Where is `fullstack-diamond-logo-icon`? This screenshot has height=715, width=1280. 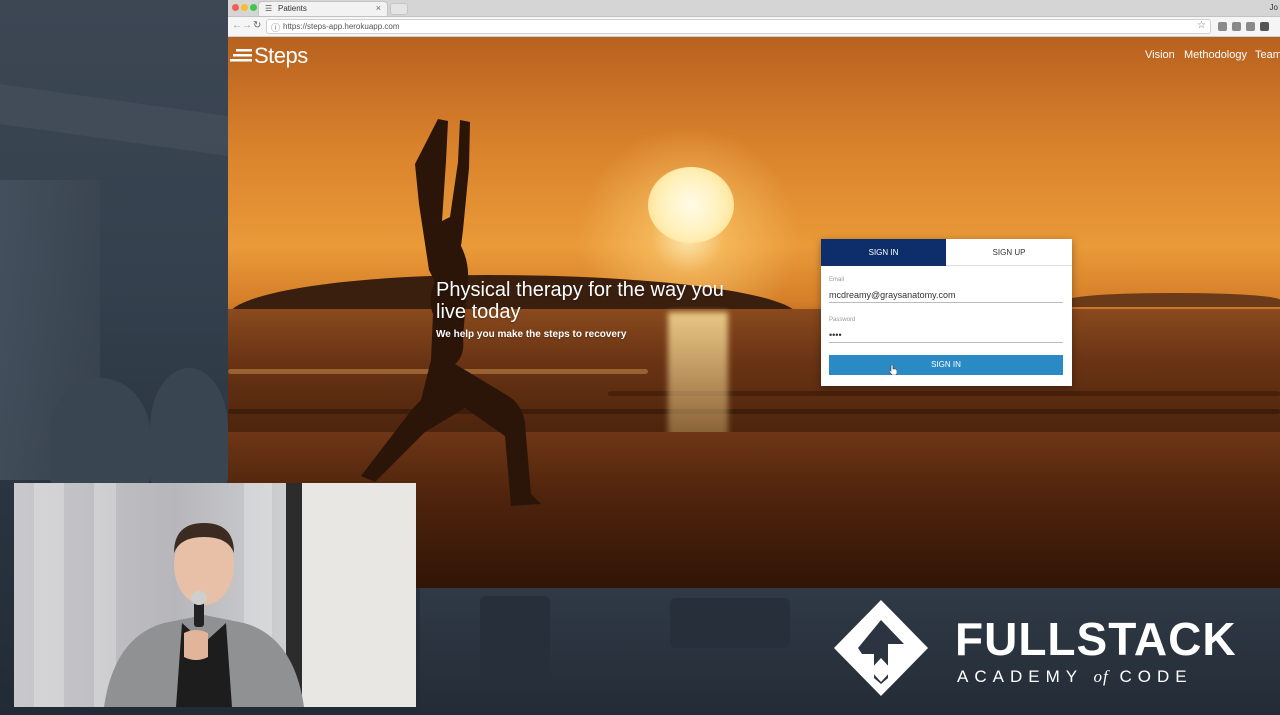 fullstack-diamond-logo-icon is located at coordinates (881, 648).